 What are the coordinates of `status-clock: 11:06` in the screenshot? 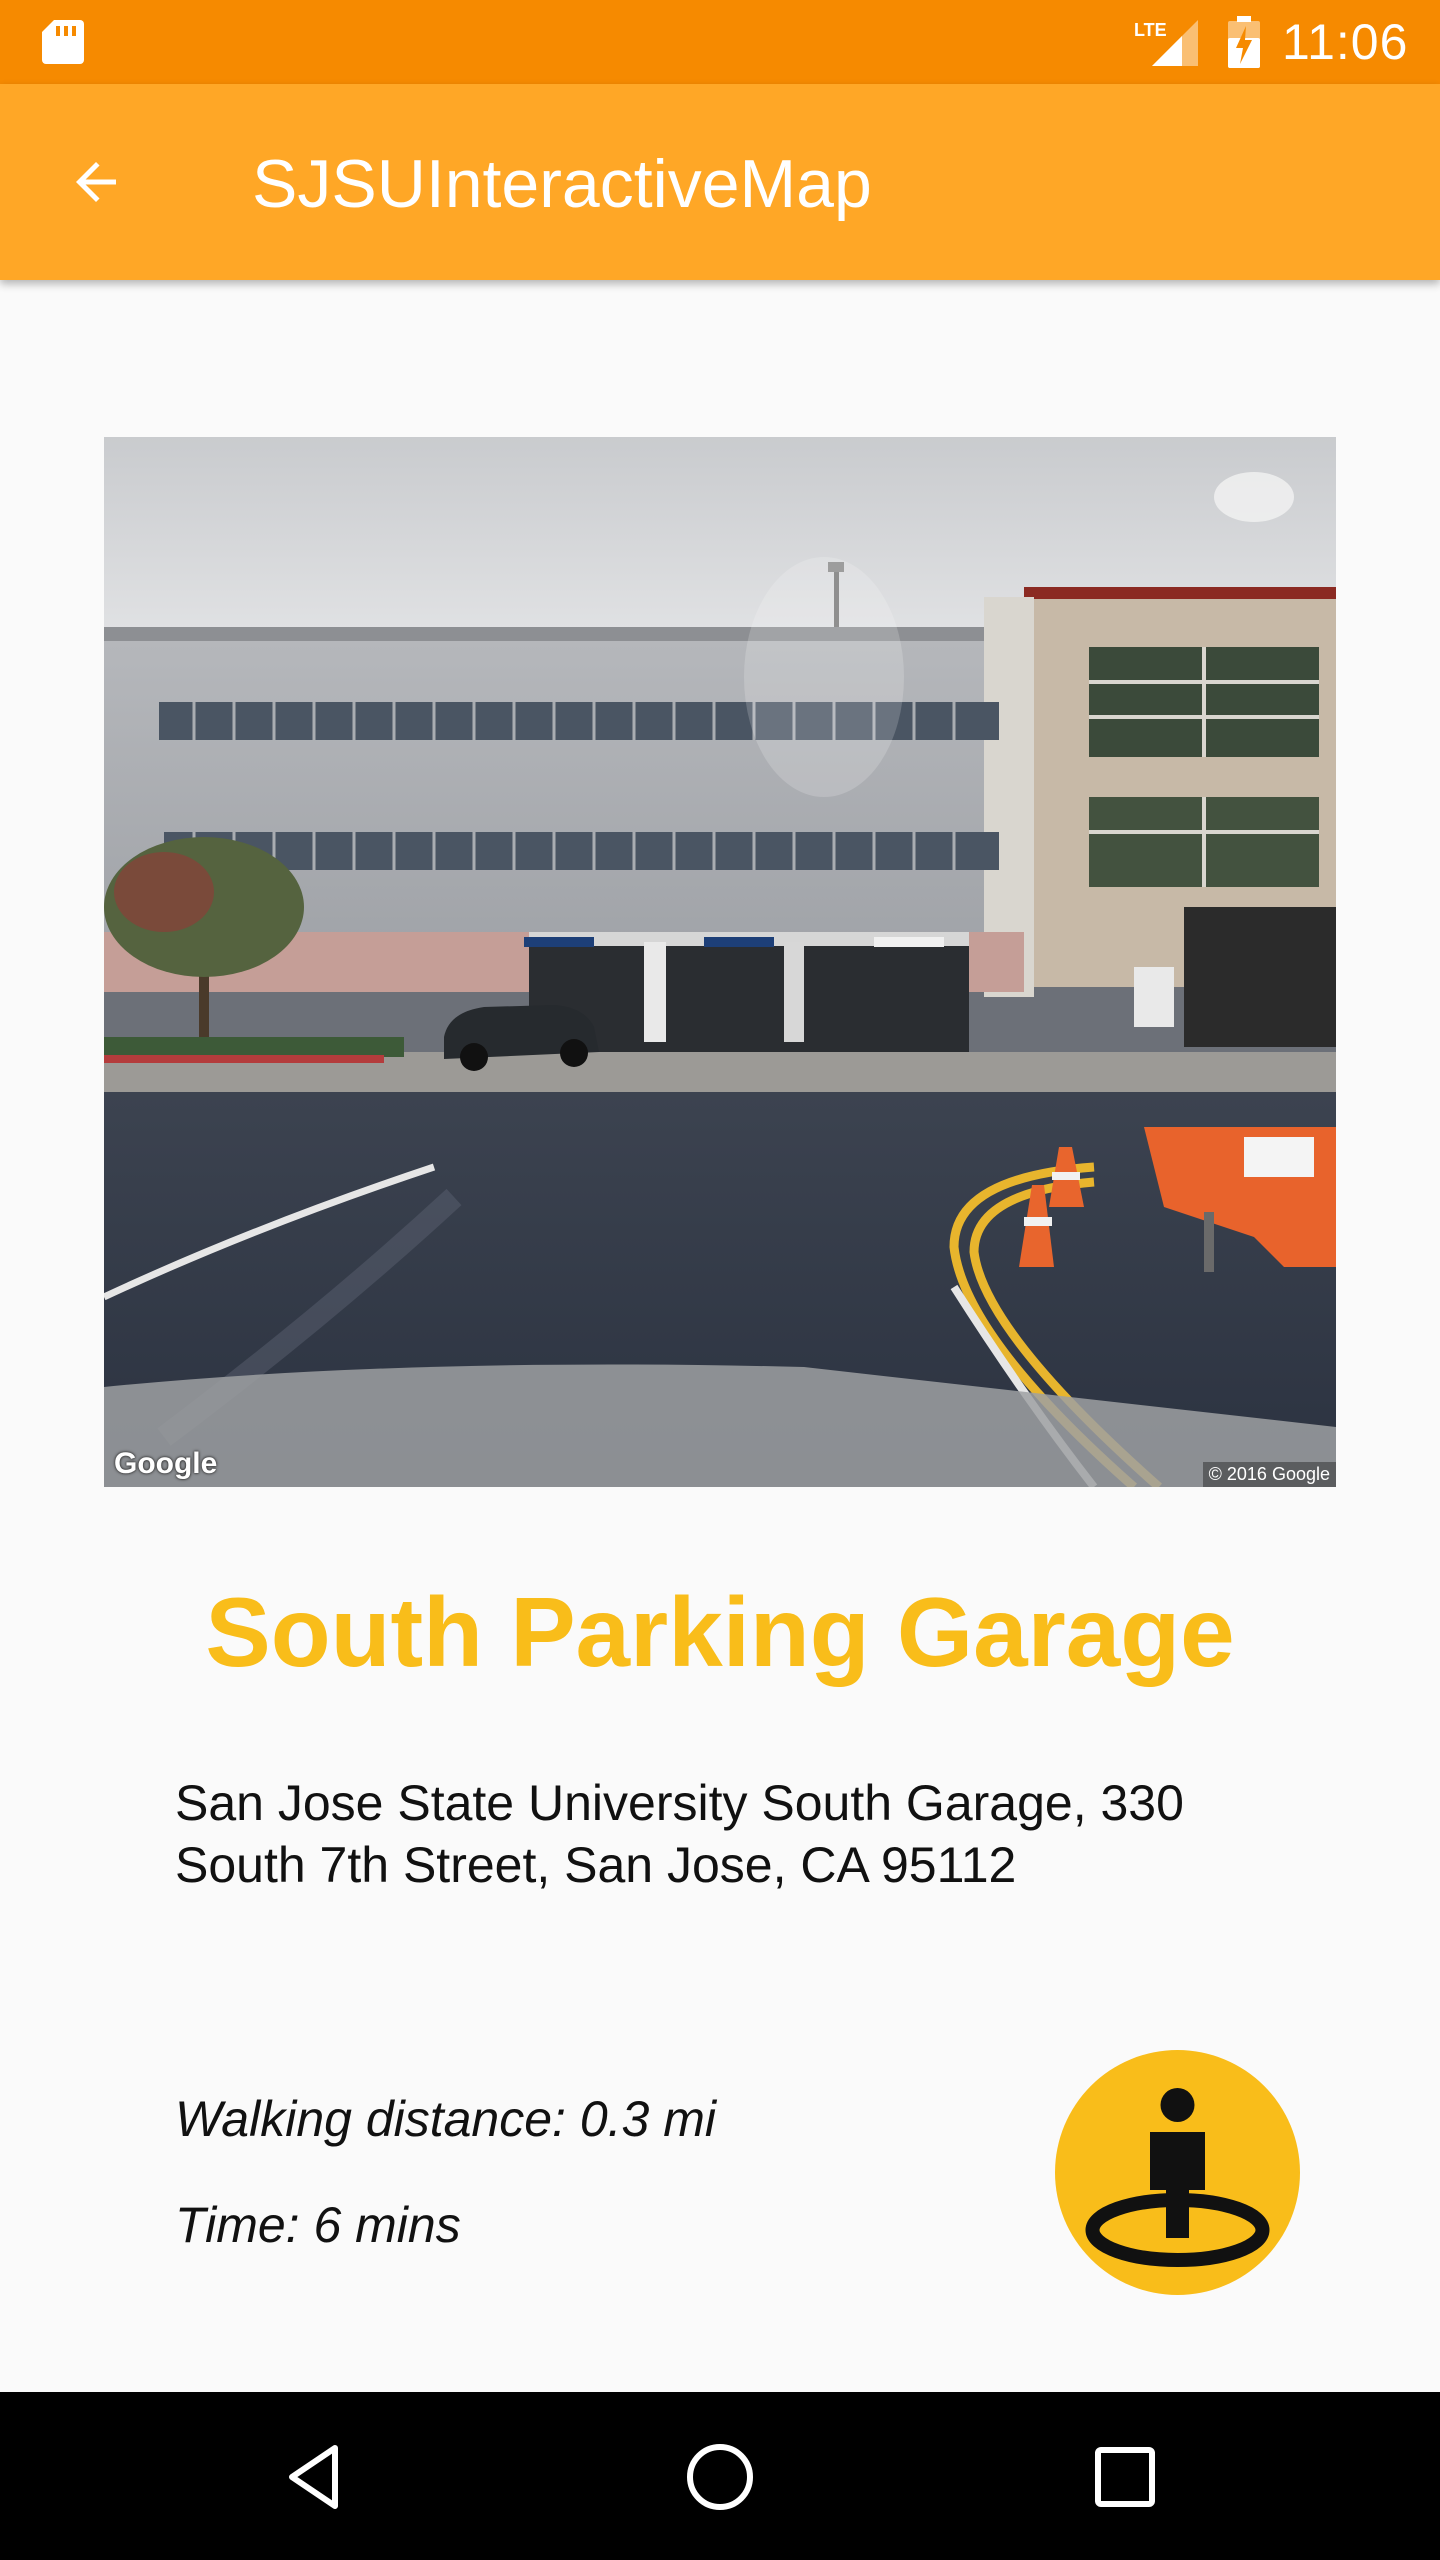 It's located at (1345, 42).